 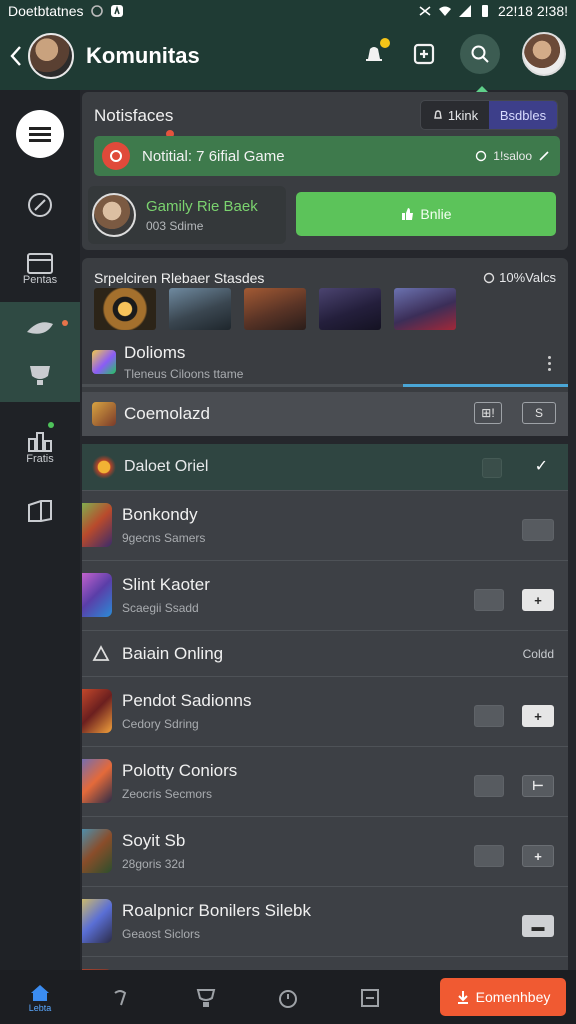 What do you see at coordinates (538, 786) in the screenshot?
I see `list-item-action-button: ⊢` at bounding box center [538, 786].